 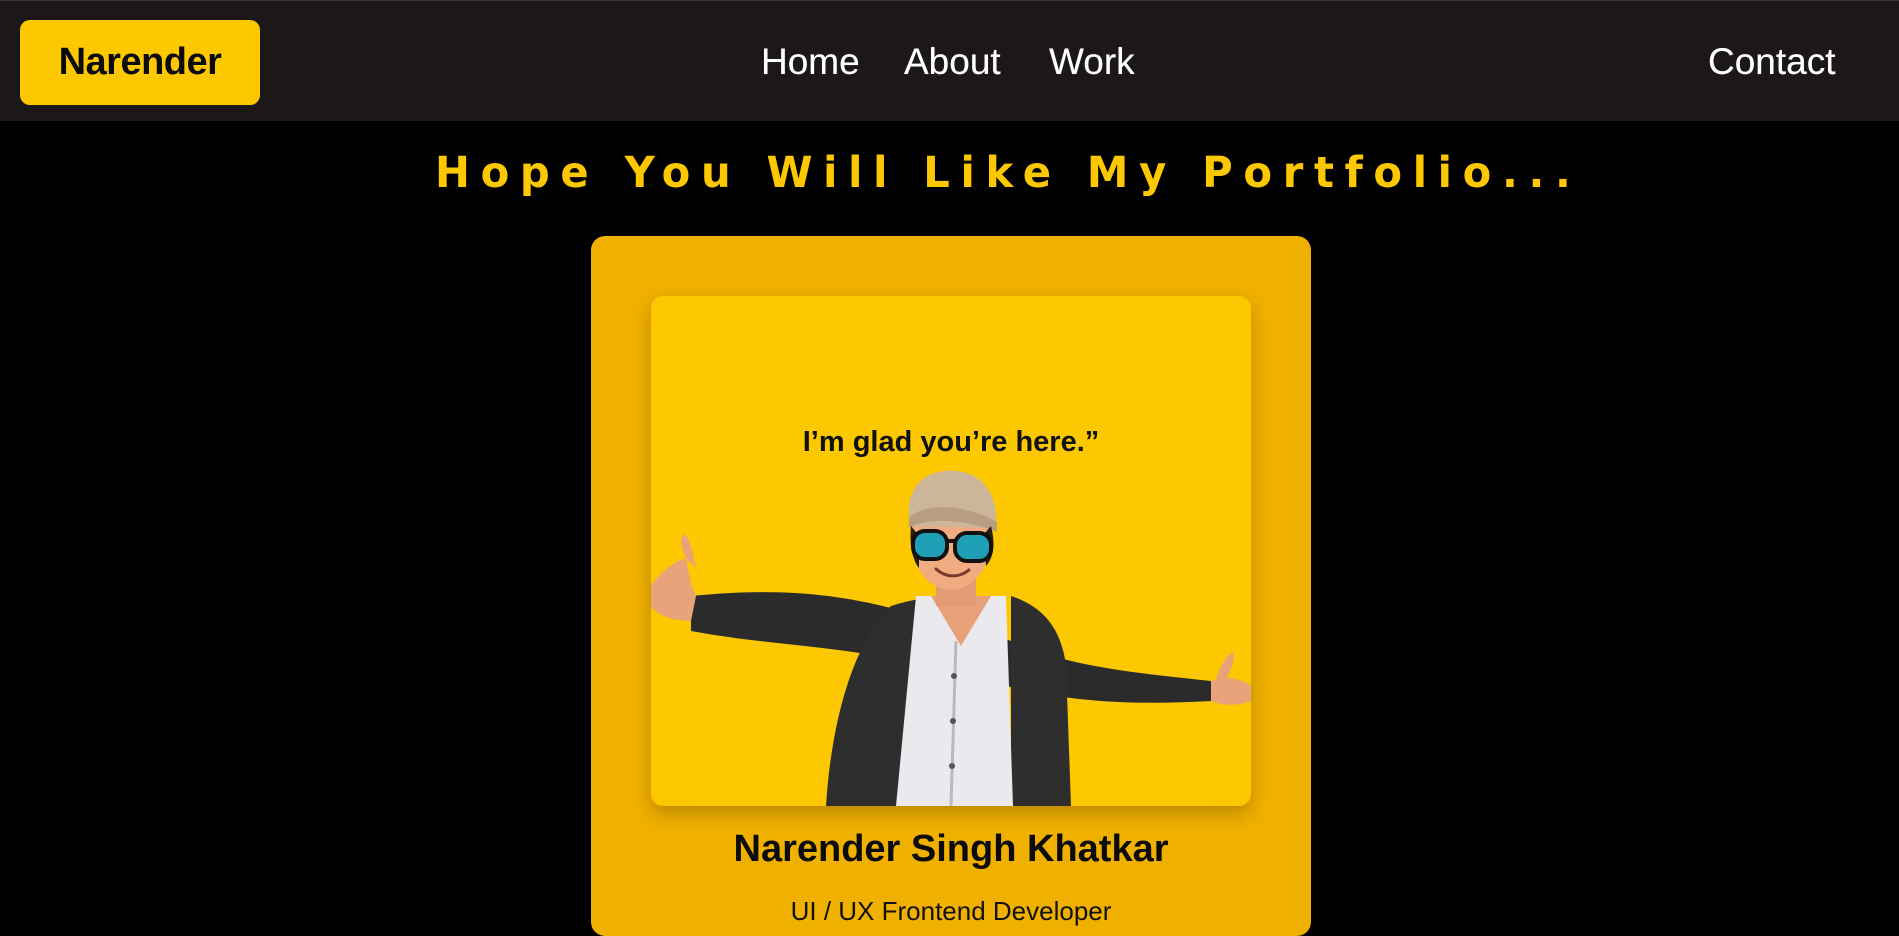 What do you see at coordinates (1092, 62) in the screenshot?
I see `nav-link-work: Work` at bounding box center [1092, 62].